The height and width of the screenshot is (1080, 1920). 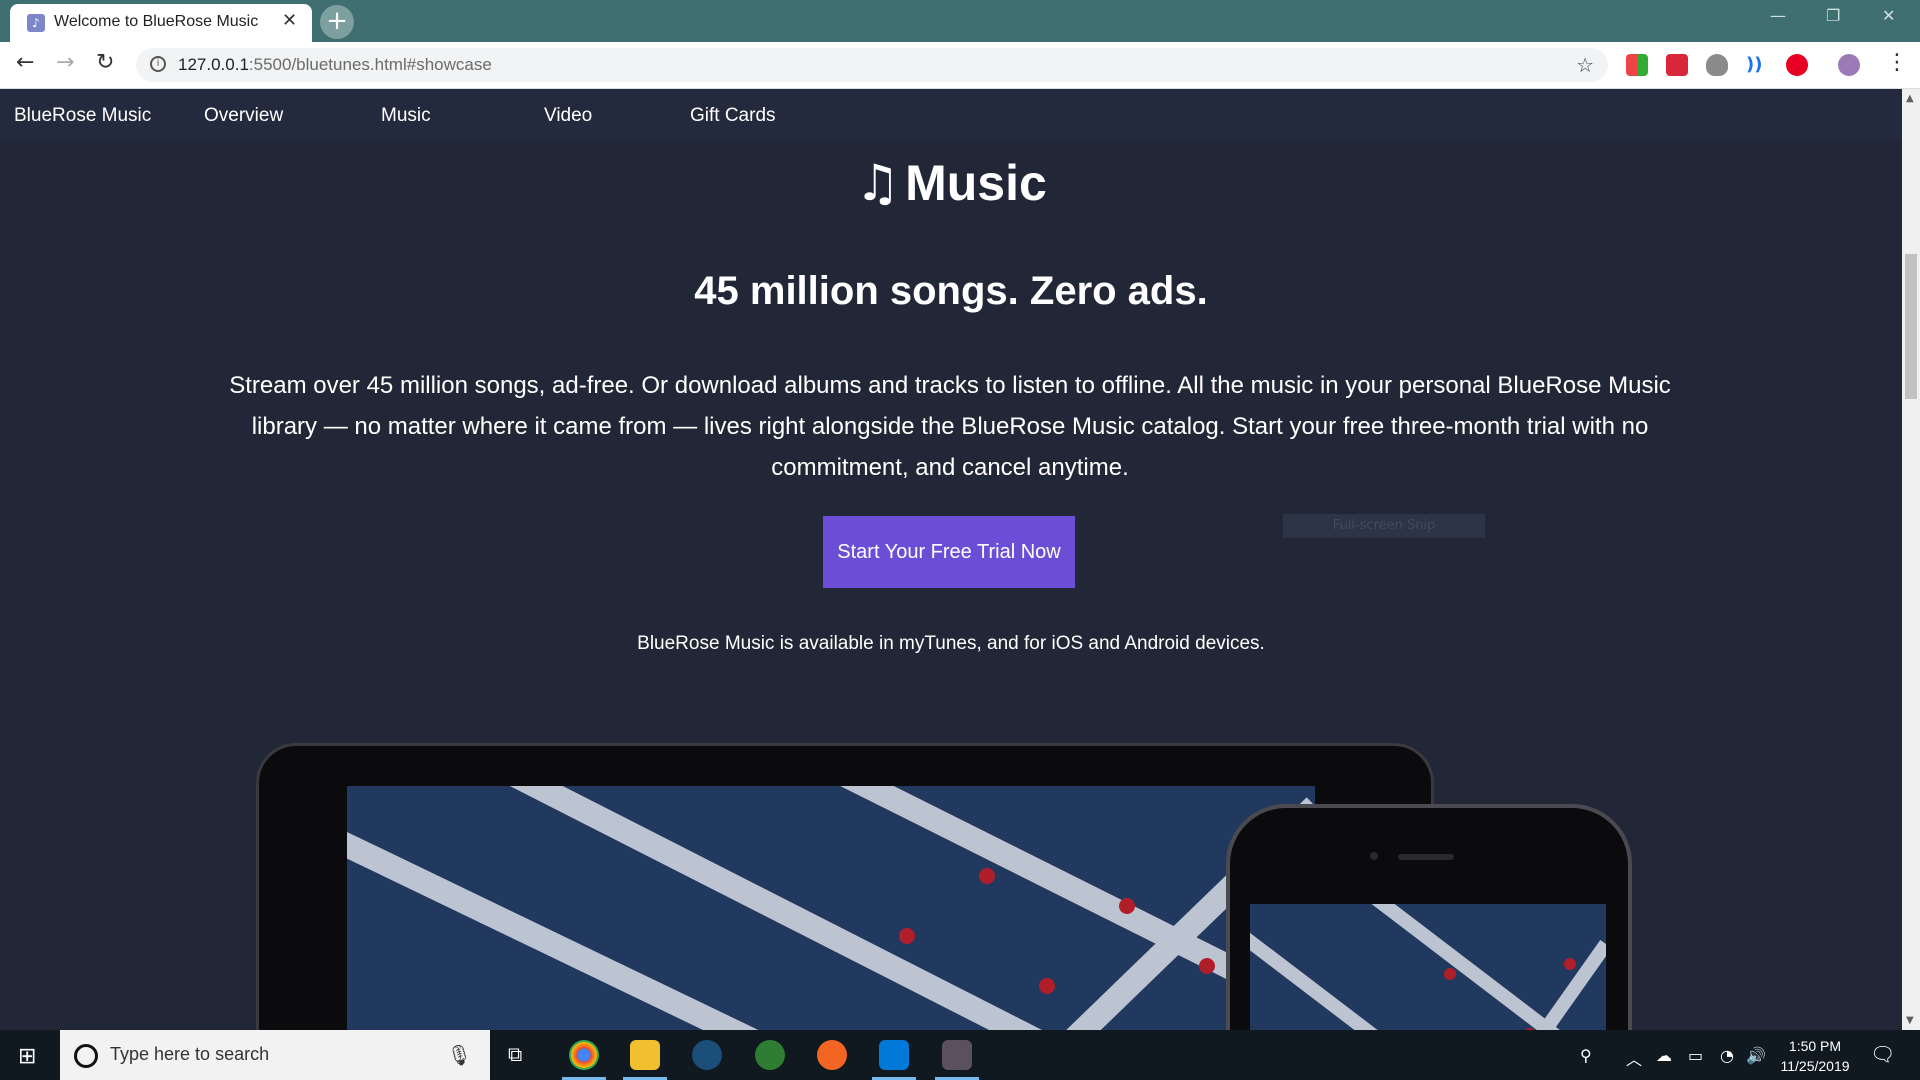 What do you see at coordinates (289, 20) in the screenshot?
I see `close-tab-icon: ✕` at bounding box center [289, 20].